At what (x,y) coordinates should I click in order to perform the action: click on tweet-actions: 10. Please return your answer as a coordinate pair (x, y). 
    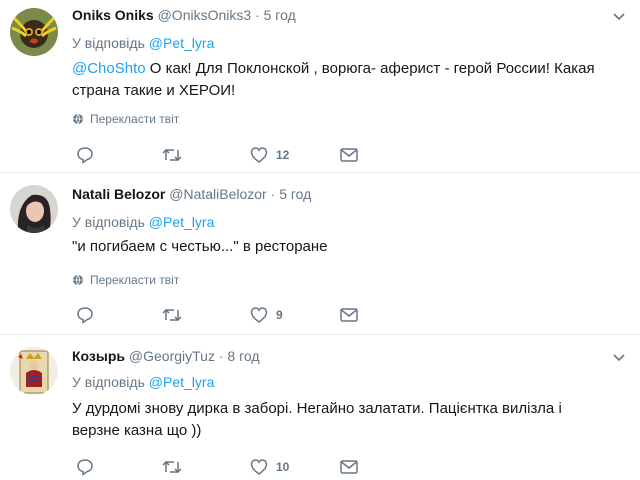
    Looking at the image, I should click on (222, 467).